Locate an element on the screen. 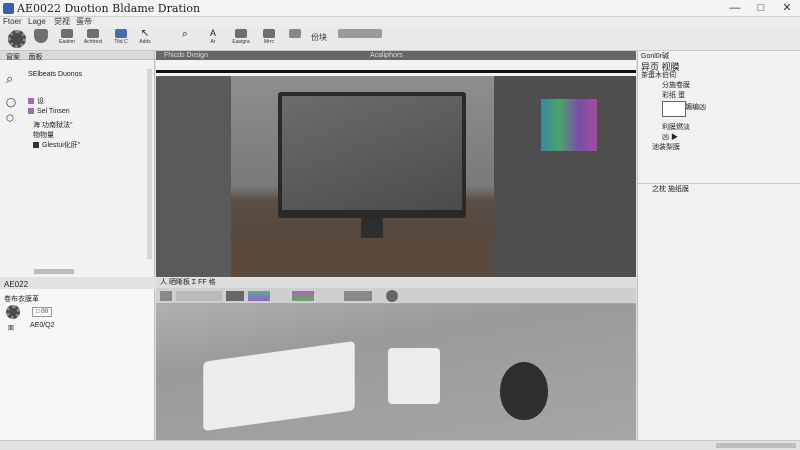  menu-item: 觉视 is located at coordinates (62, 22).